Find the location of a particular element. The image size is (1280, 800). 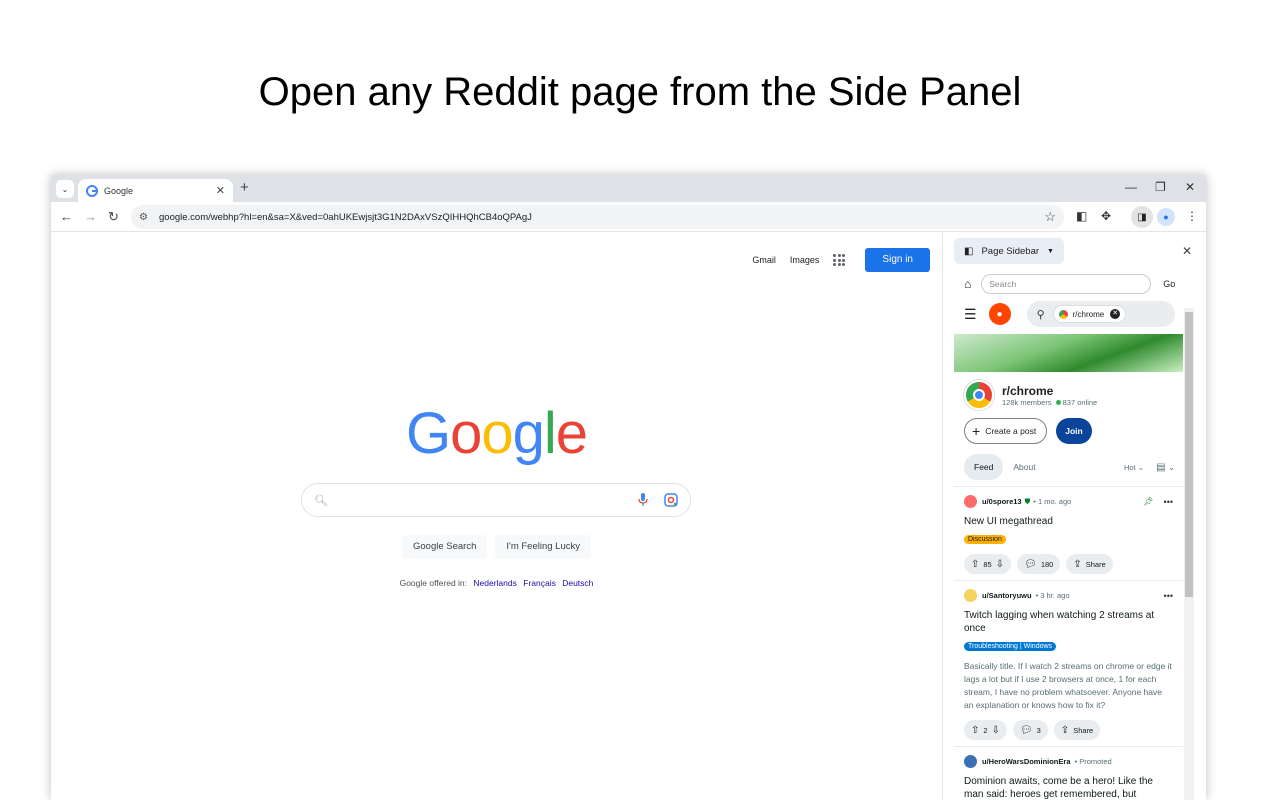

vote-control: ⇧ 85 ⇩ is located at coordinates (988, 564).